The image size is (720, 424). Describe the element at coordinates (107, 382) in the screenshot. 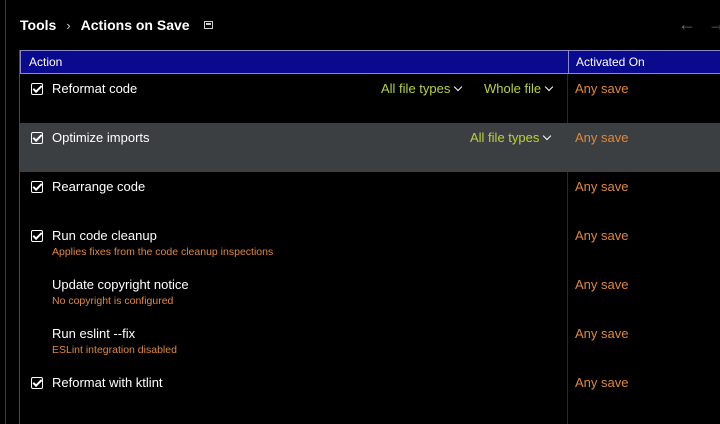

I see `row-title: Reformat with ktlint` at that location.